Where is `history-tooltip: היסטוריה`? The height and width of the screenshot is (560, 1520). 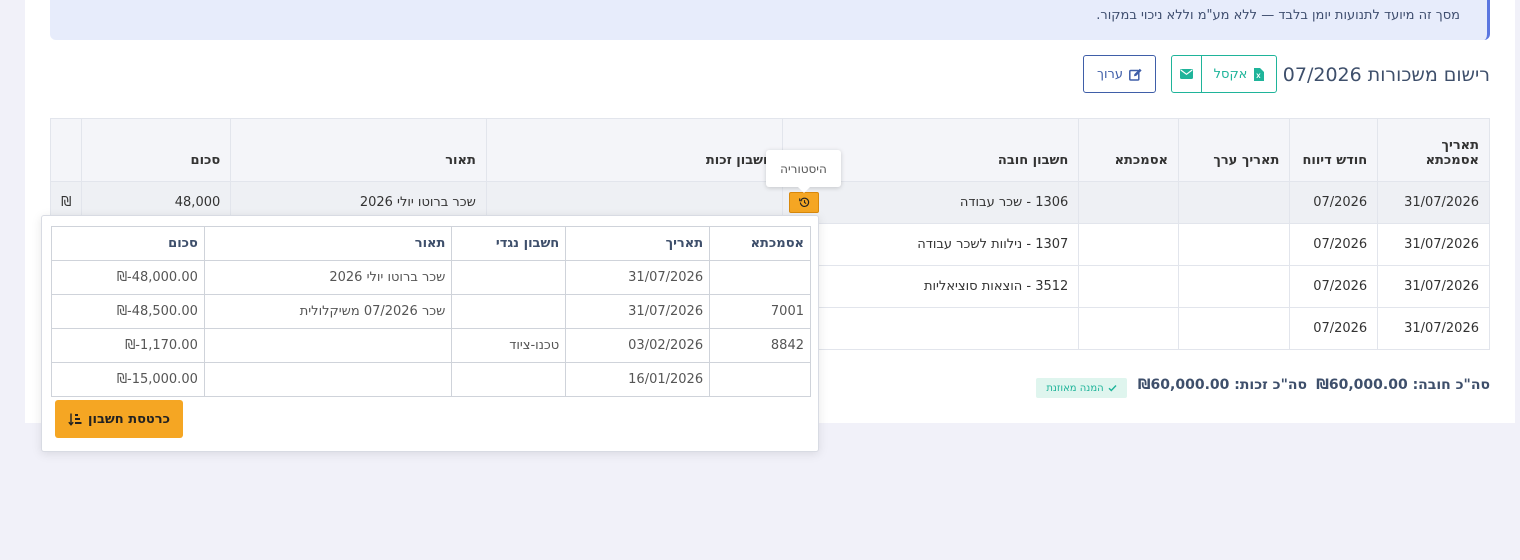 history-tooltip: היסטוריה is located at coordinates (803, 171).